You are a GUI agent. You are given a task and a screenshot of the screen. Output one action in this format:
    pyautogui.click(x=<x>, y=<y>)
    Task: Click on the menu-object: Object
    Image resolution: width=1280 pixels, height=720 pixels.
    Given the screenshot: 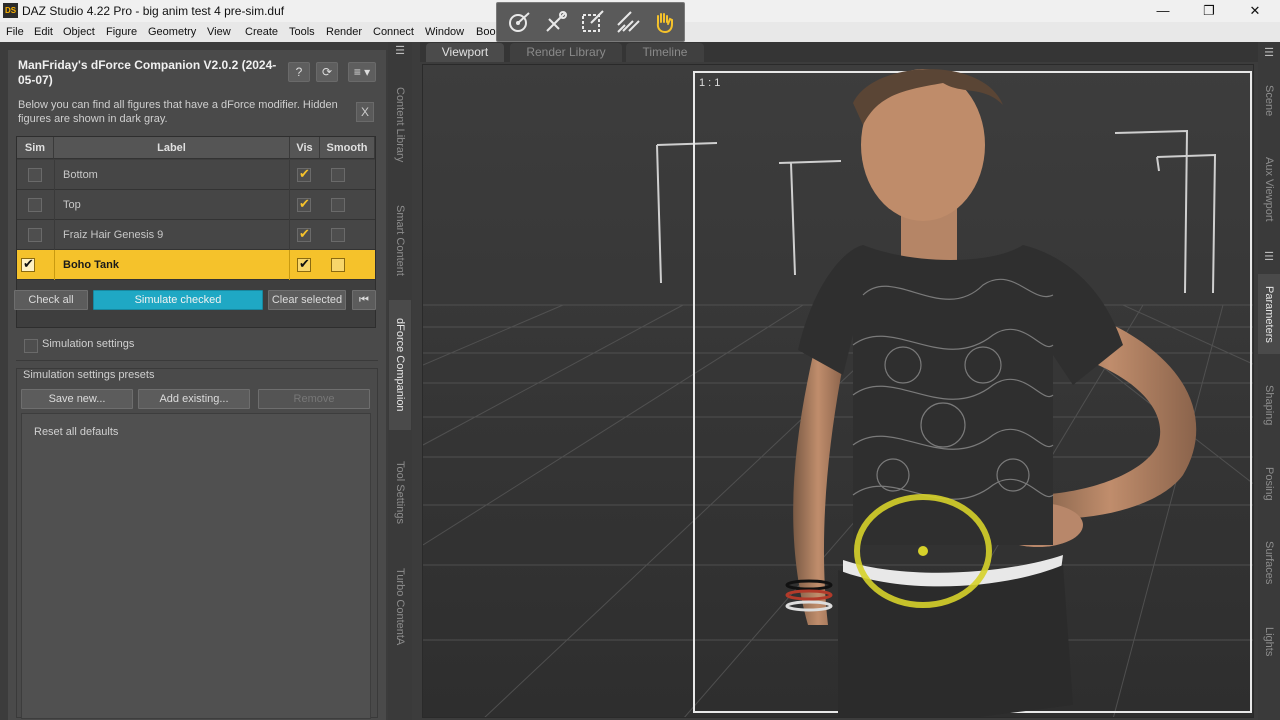 What is the action you would take?
    pyautogui.click(x=79, y=32)
    